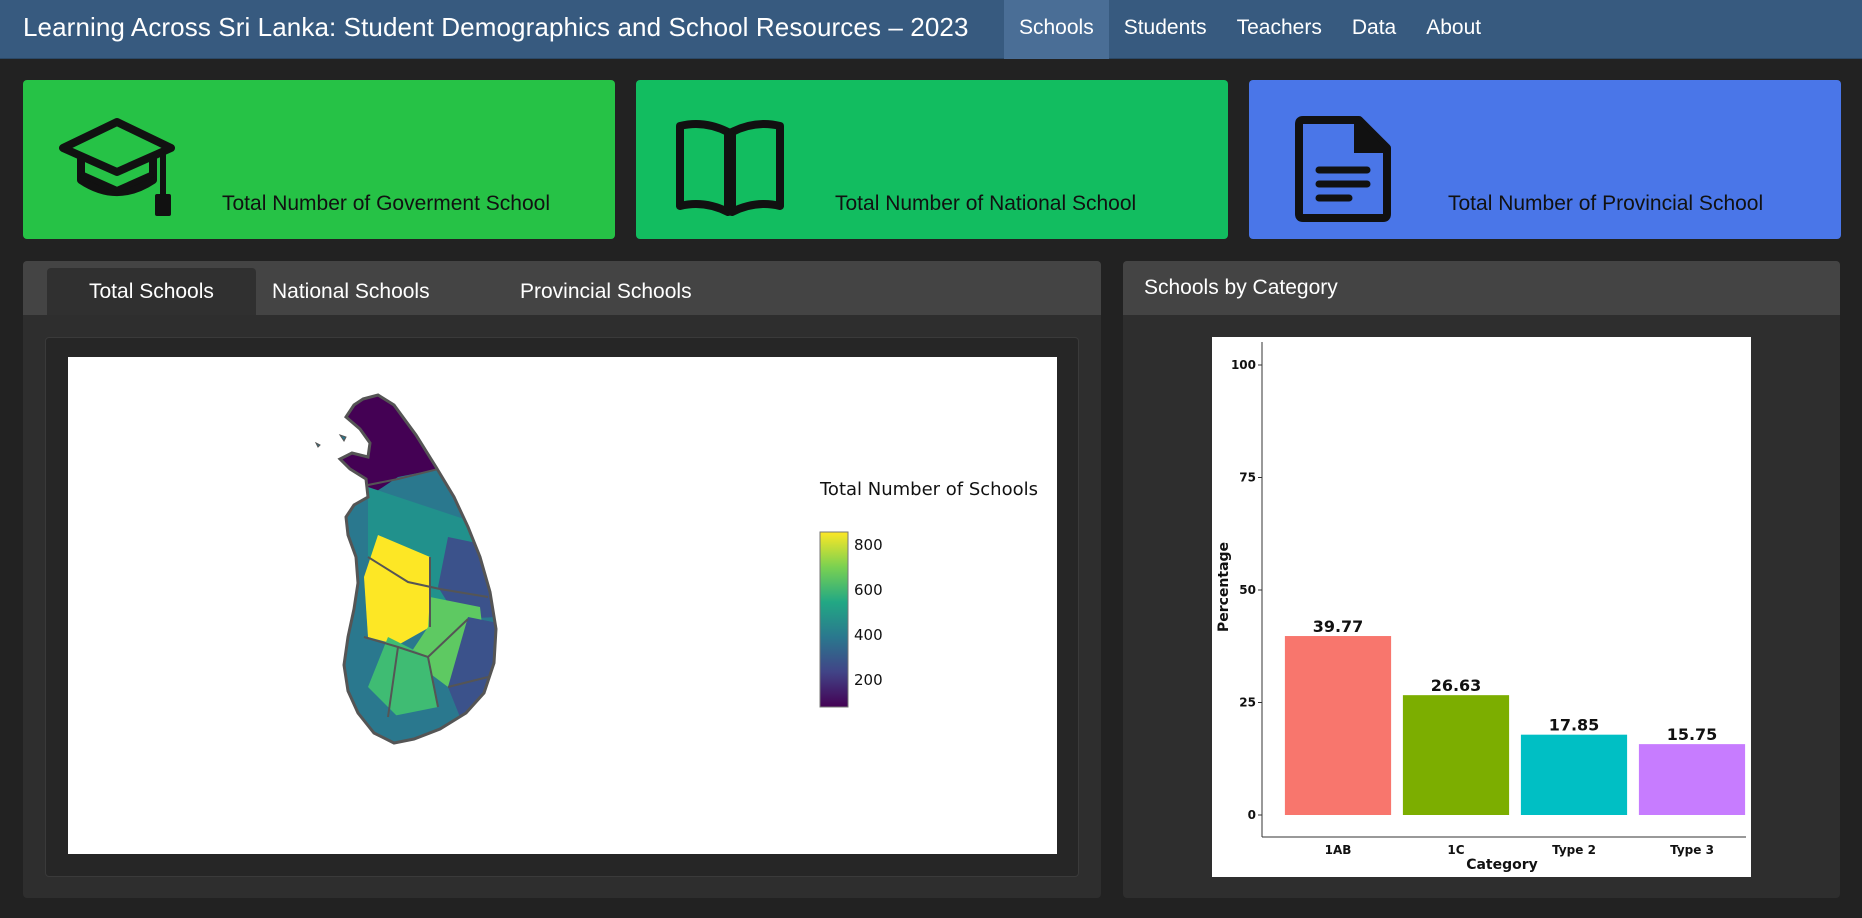  What do you see at coordinates (1453, 29) in the screenshot?
I see `nav-item-about: About` at bounding box center [1453, 29].